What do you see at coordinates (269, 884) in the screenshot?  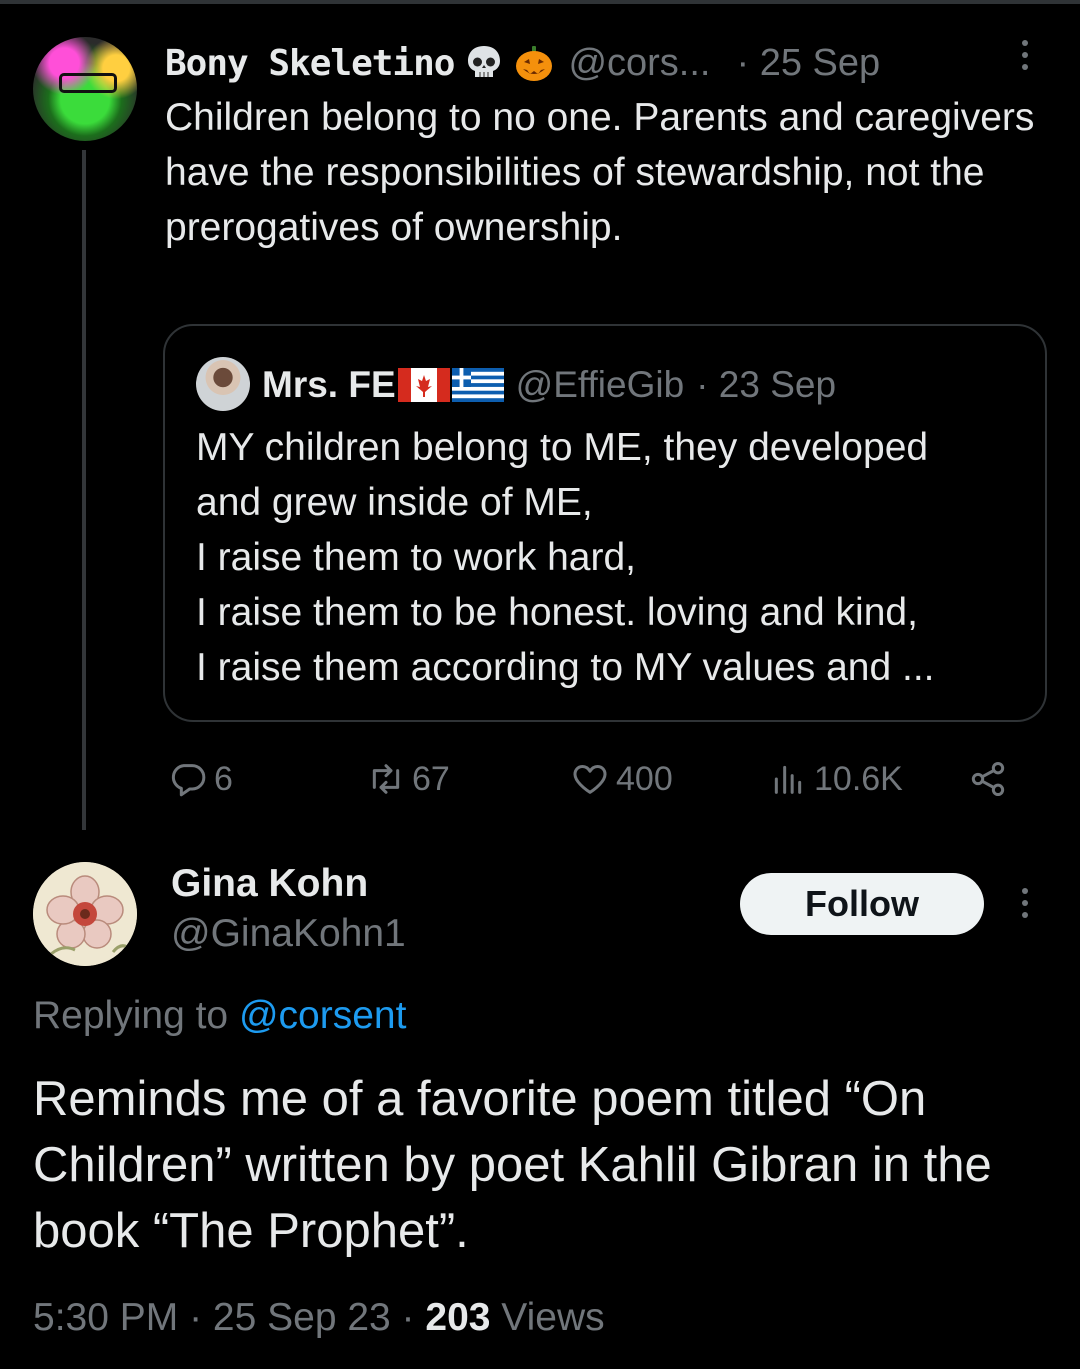 I see `reply-author-name: Gina Kohn` at bounding box center [269, 884].